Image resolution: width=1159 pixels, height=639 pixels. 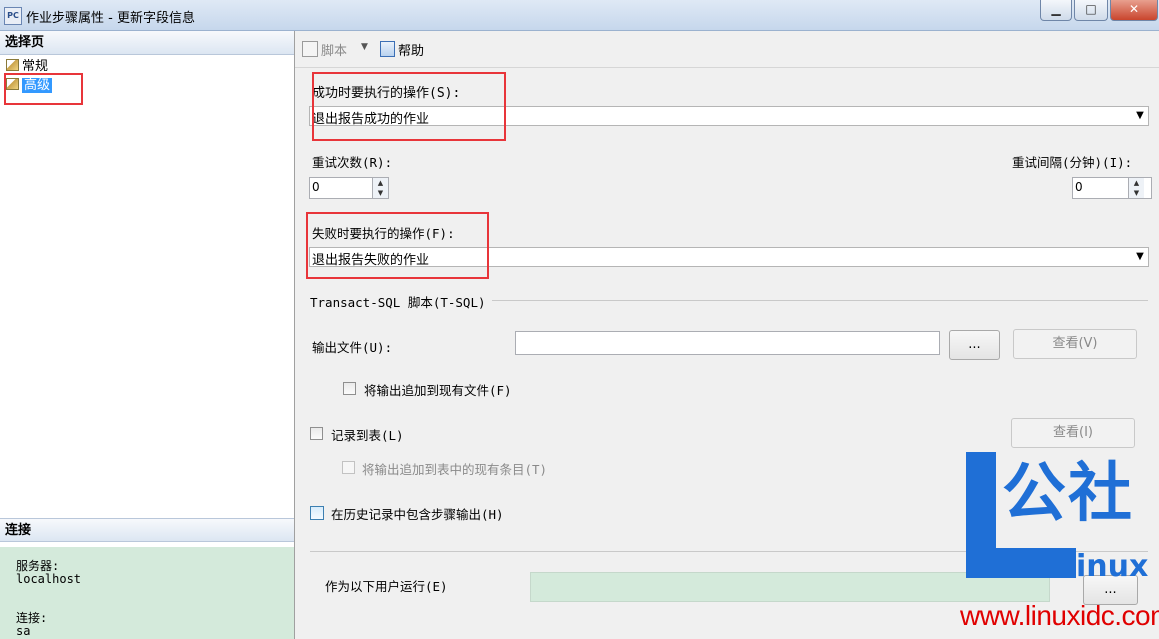 I want to click on script-icon, so click(x=310, y=49).